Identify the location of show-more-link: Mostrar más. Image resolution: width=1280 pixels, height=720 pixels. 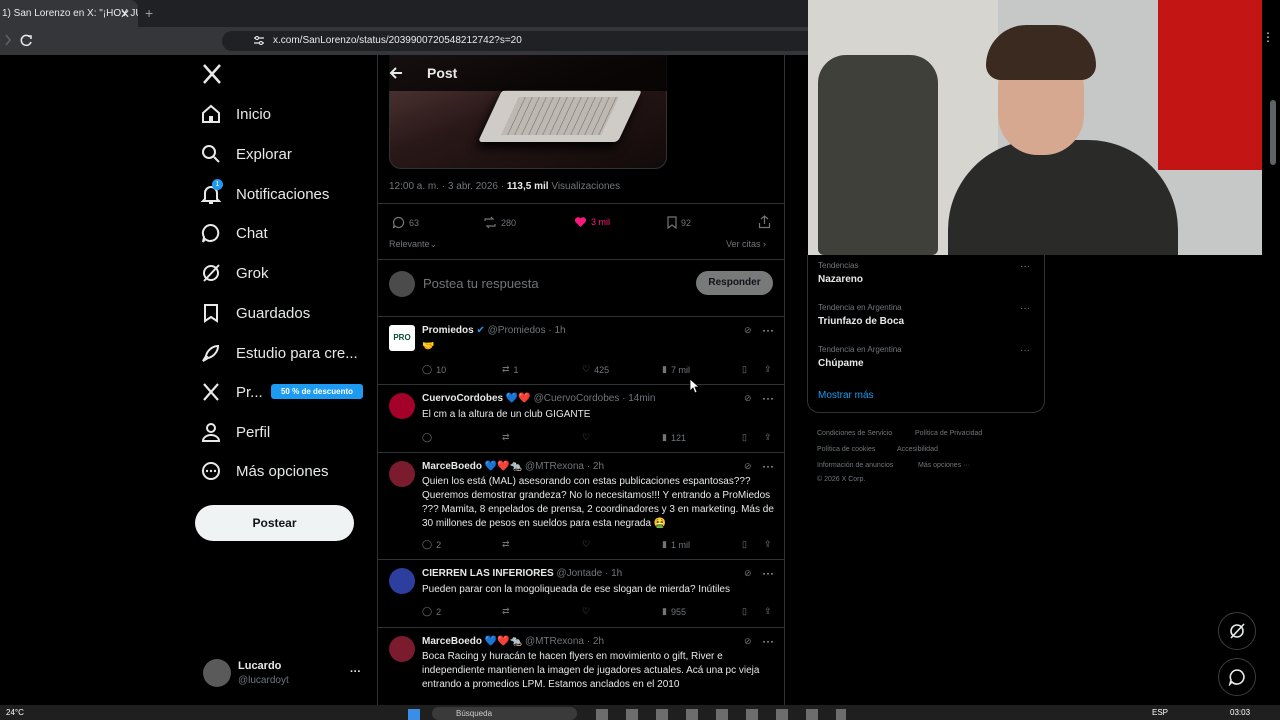
(846, 395).